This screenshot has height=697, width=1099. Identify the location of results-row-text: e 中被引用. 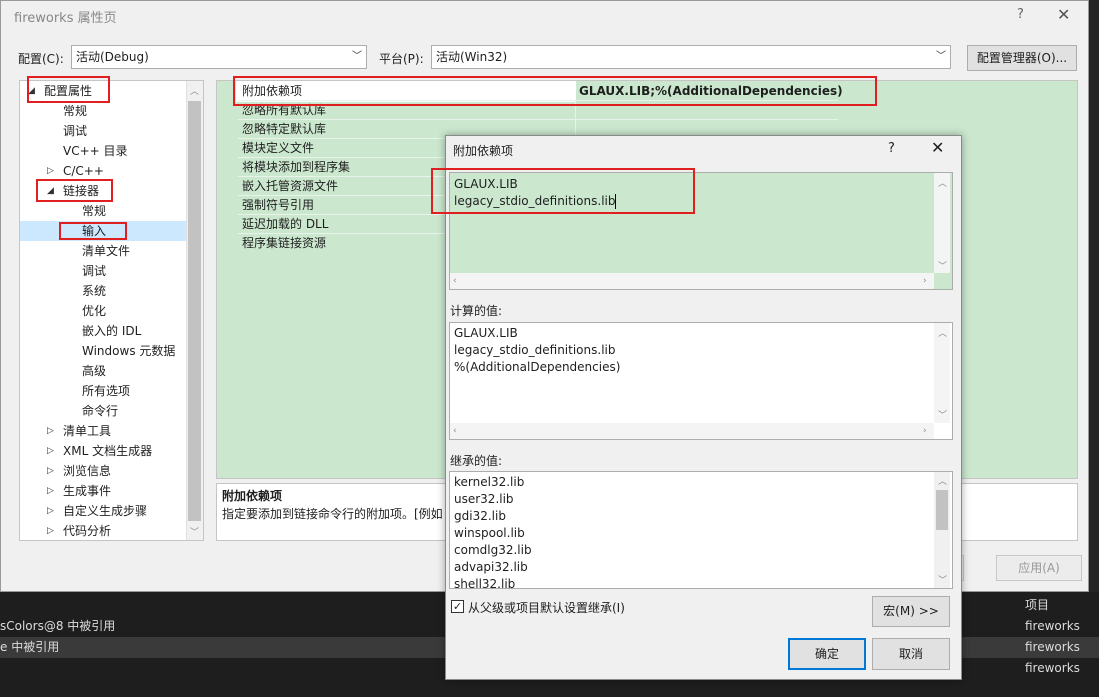
(30, 647).